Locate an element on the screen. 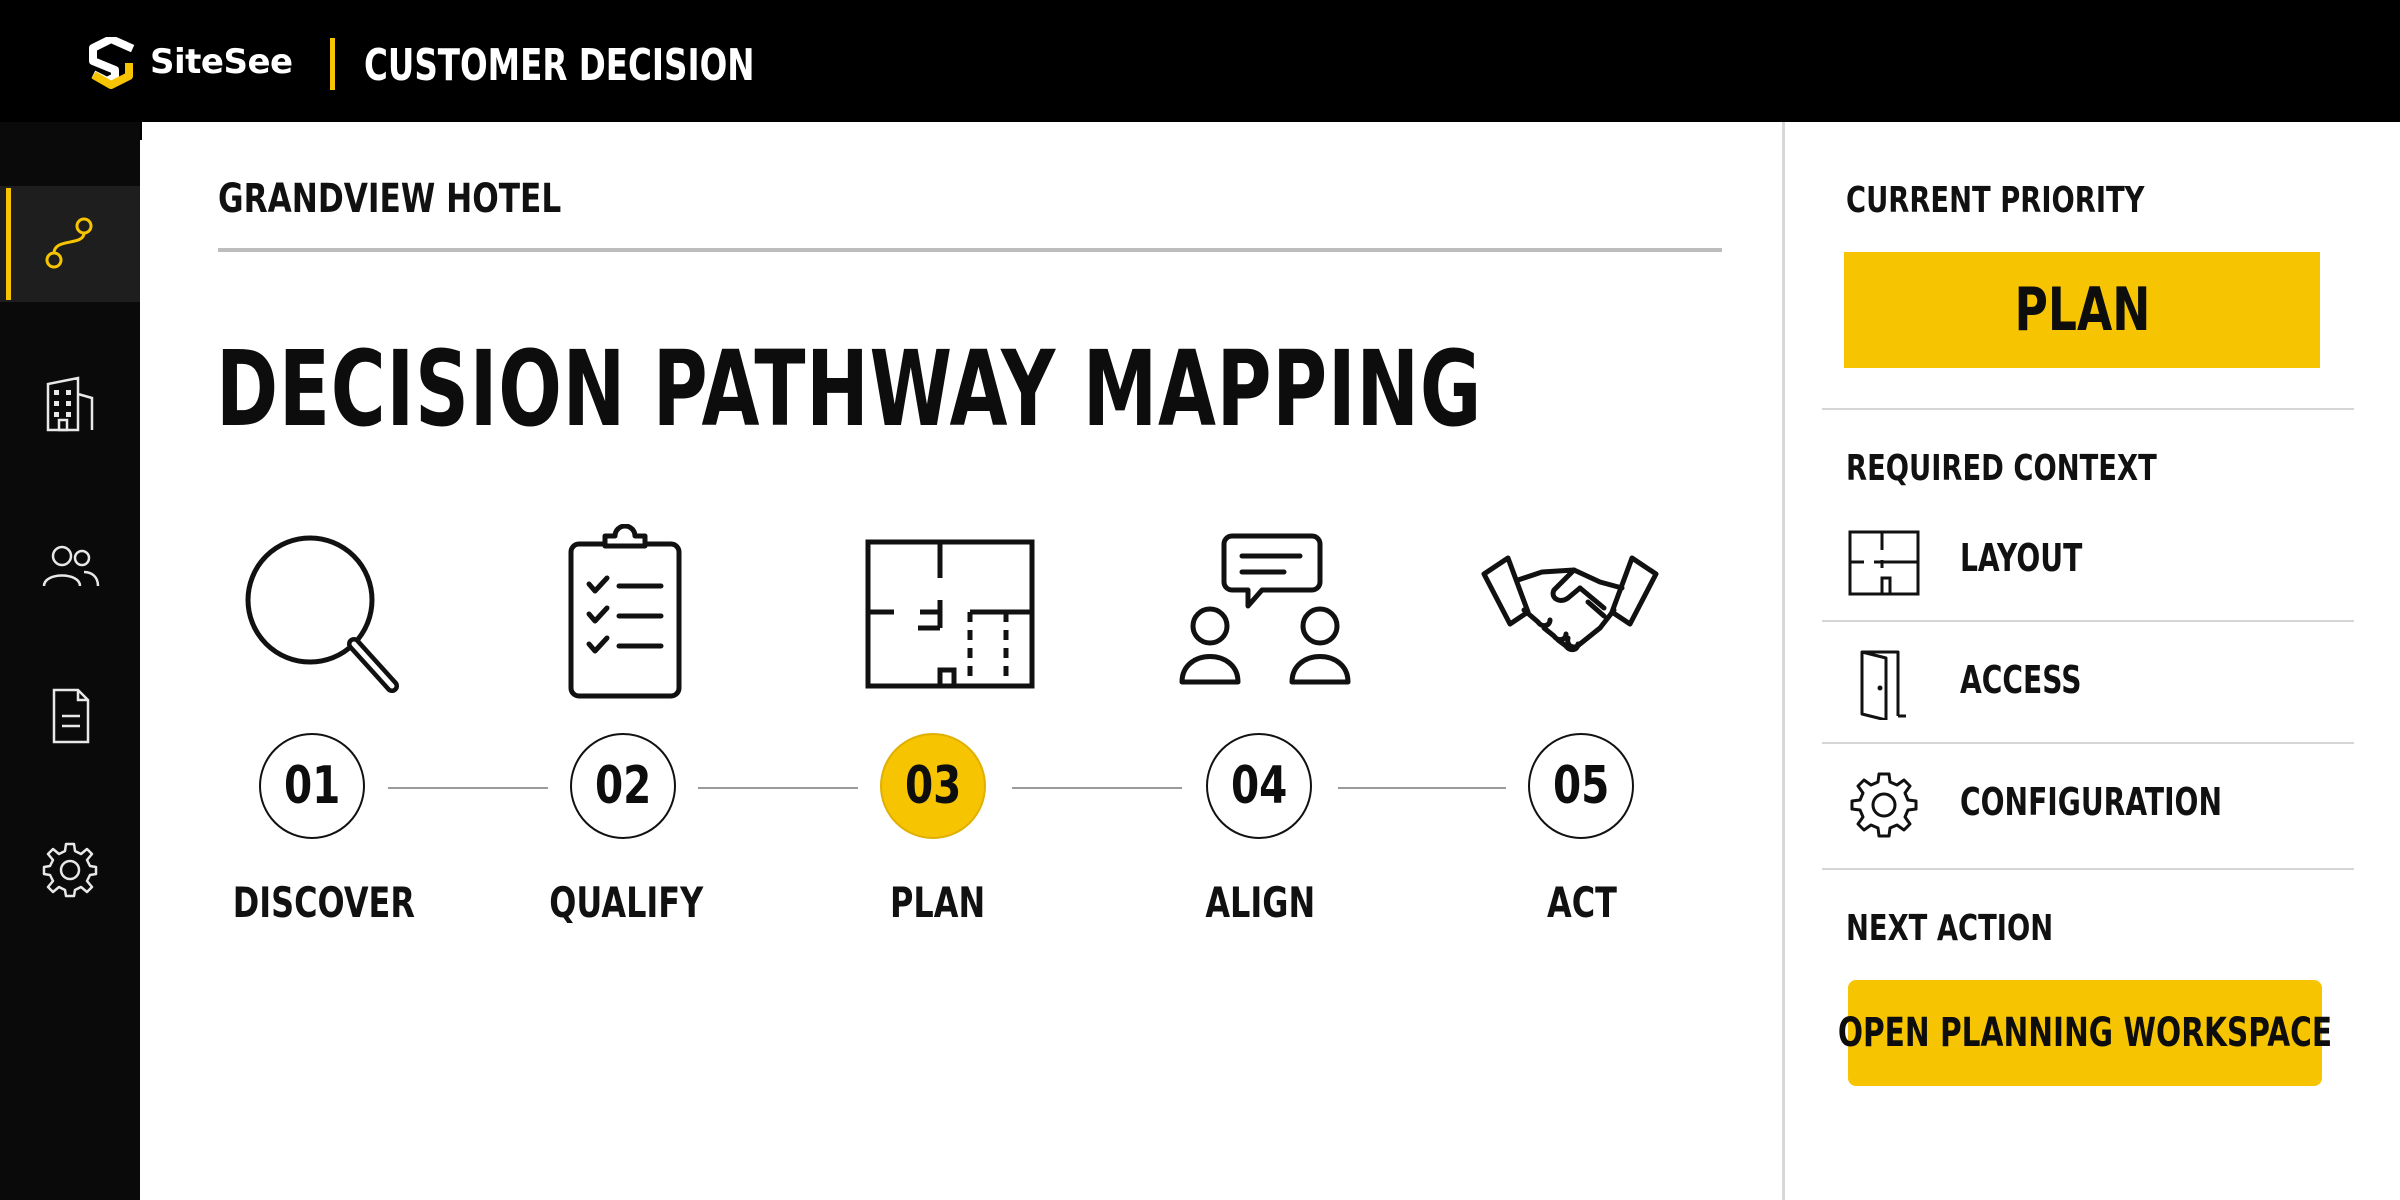 Image resolution: width=2400 pixels, height=1200 pixels. step-02-marker: 02 is located at coordinates (623, 786).